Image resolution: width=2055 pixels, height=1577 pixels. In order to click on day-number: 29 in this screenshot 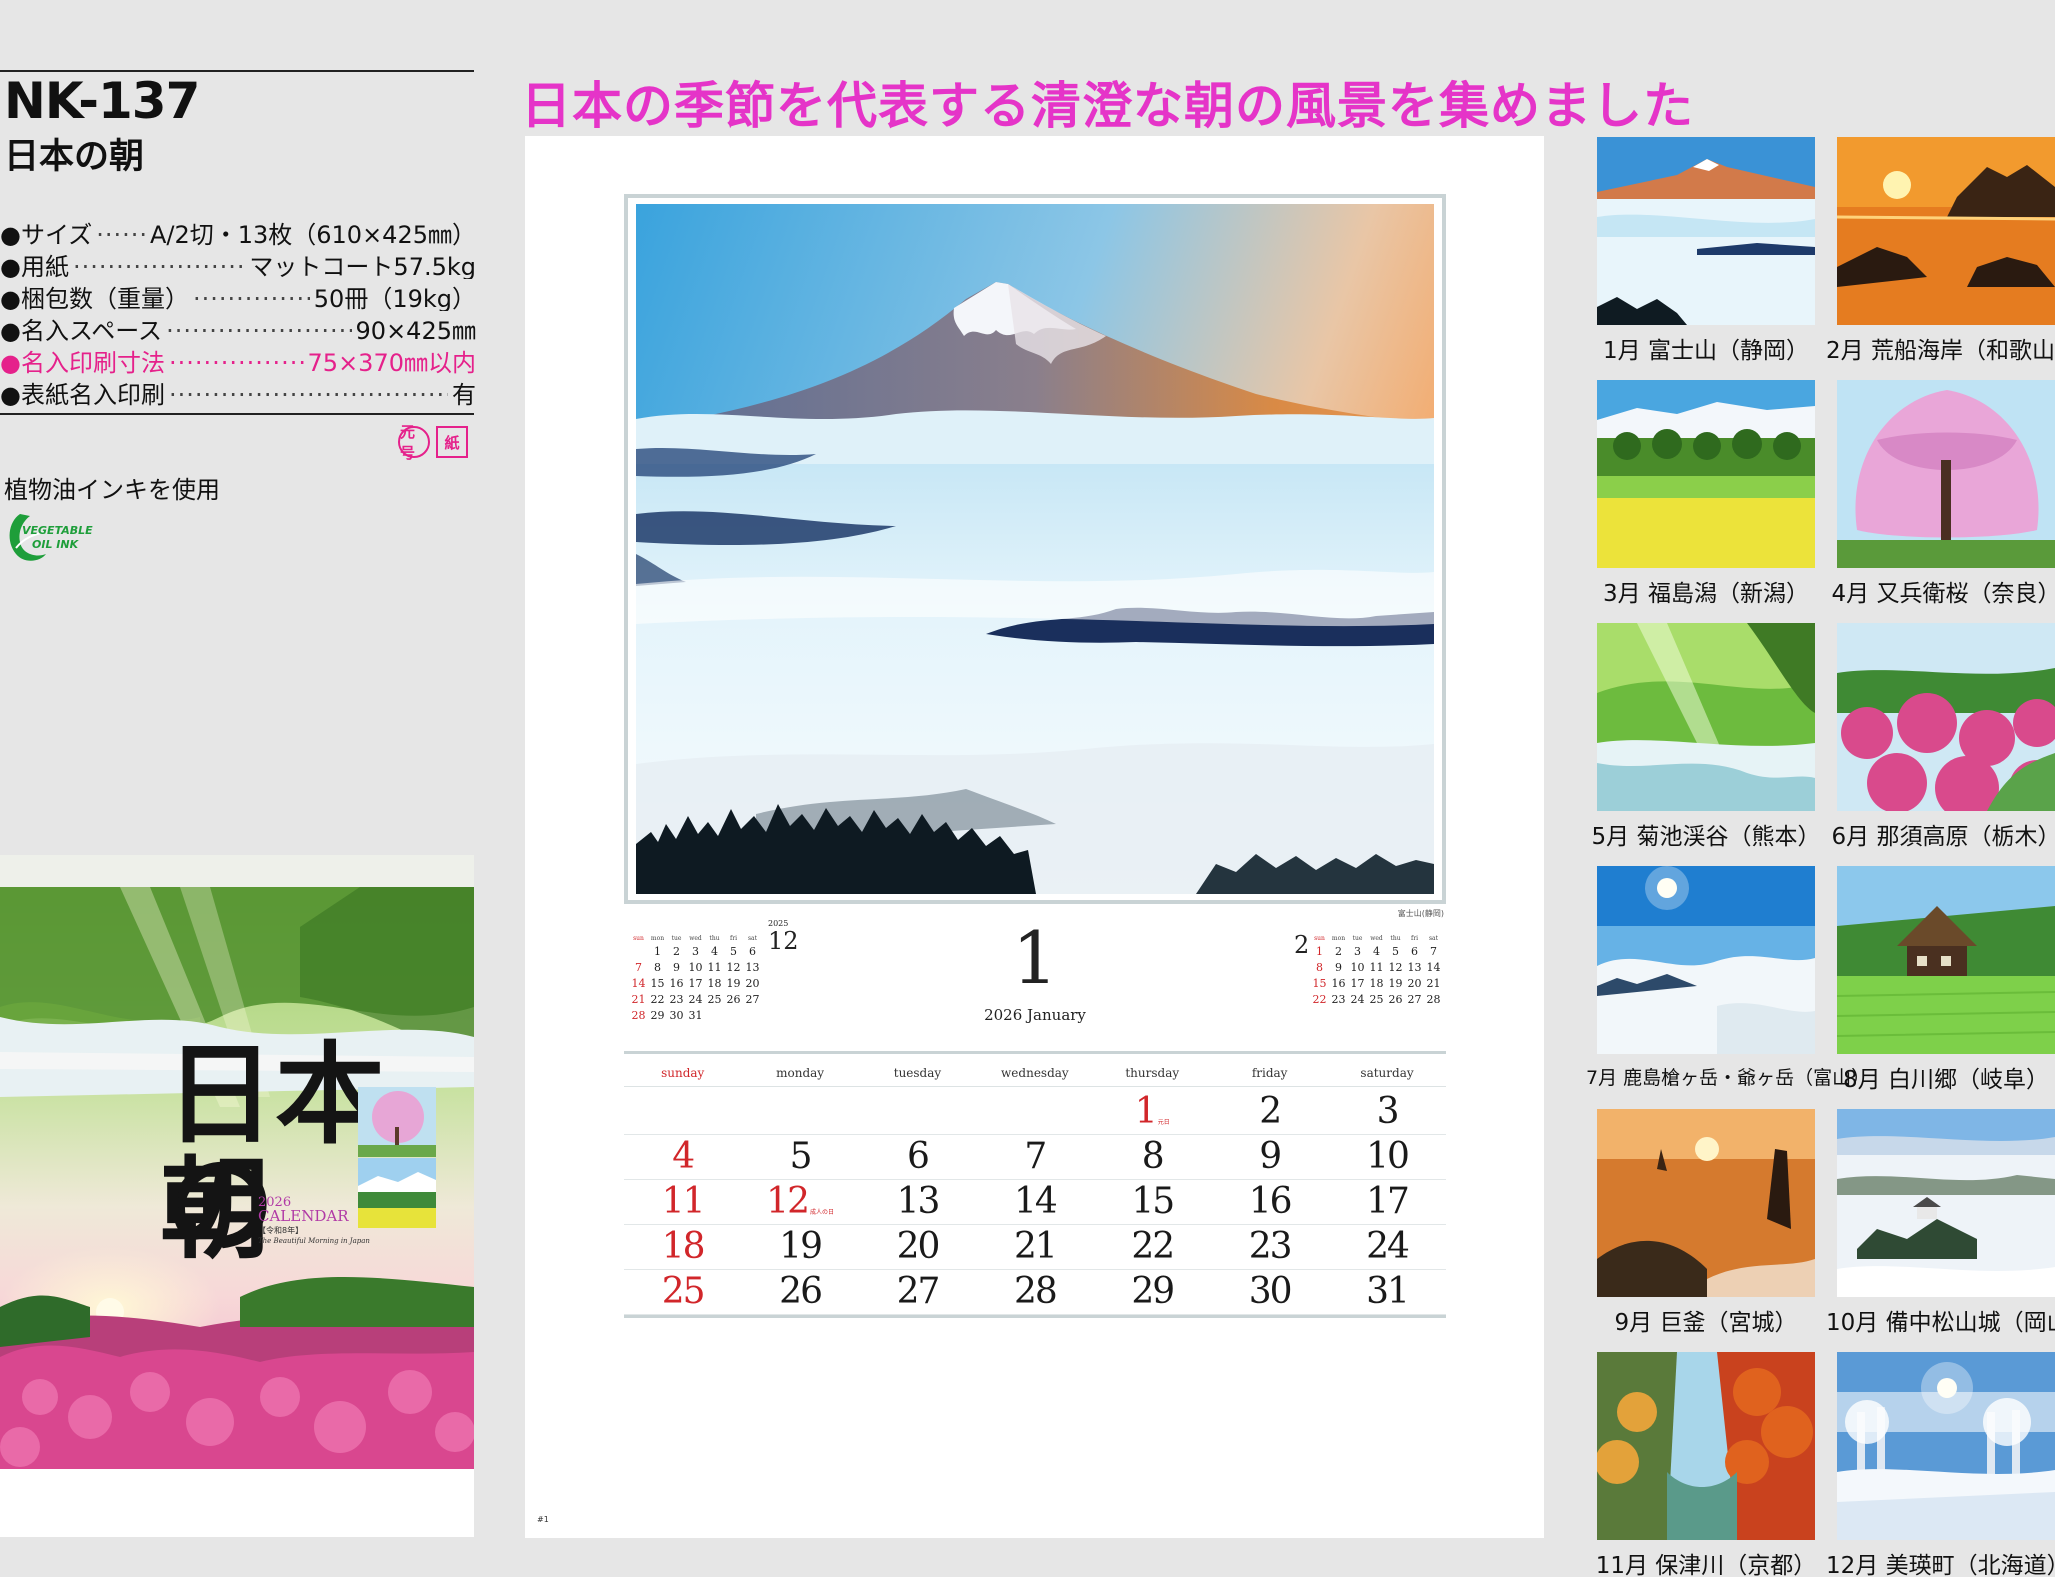, I will do `click(1153, 1291)`.